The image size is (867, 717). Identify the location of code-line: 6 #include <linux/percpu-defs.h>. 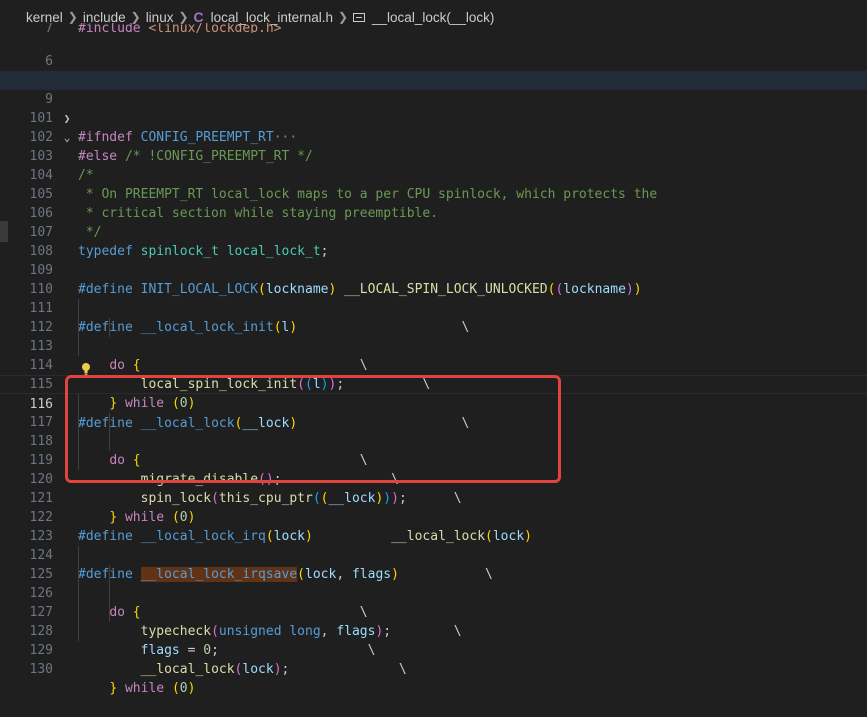
(433, 60).